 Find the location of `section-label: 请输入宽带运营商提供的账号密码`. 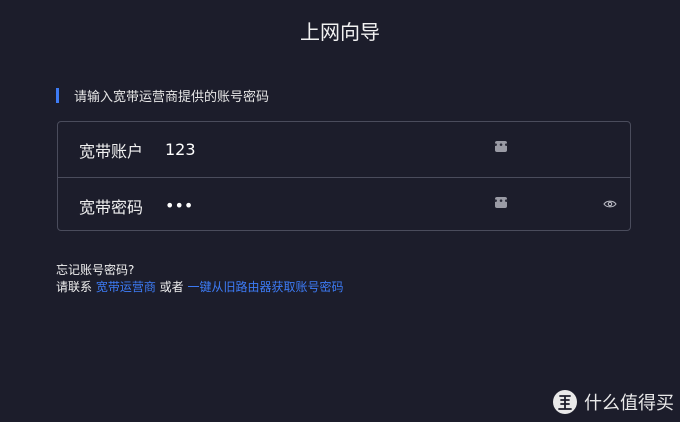

section-label: 请输入宽带运营商提供的账号密码 is located at coordinates (172, 97).